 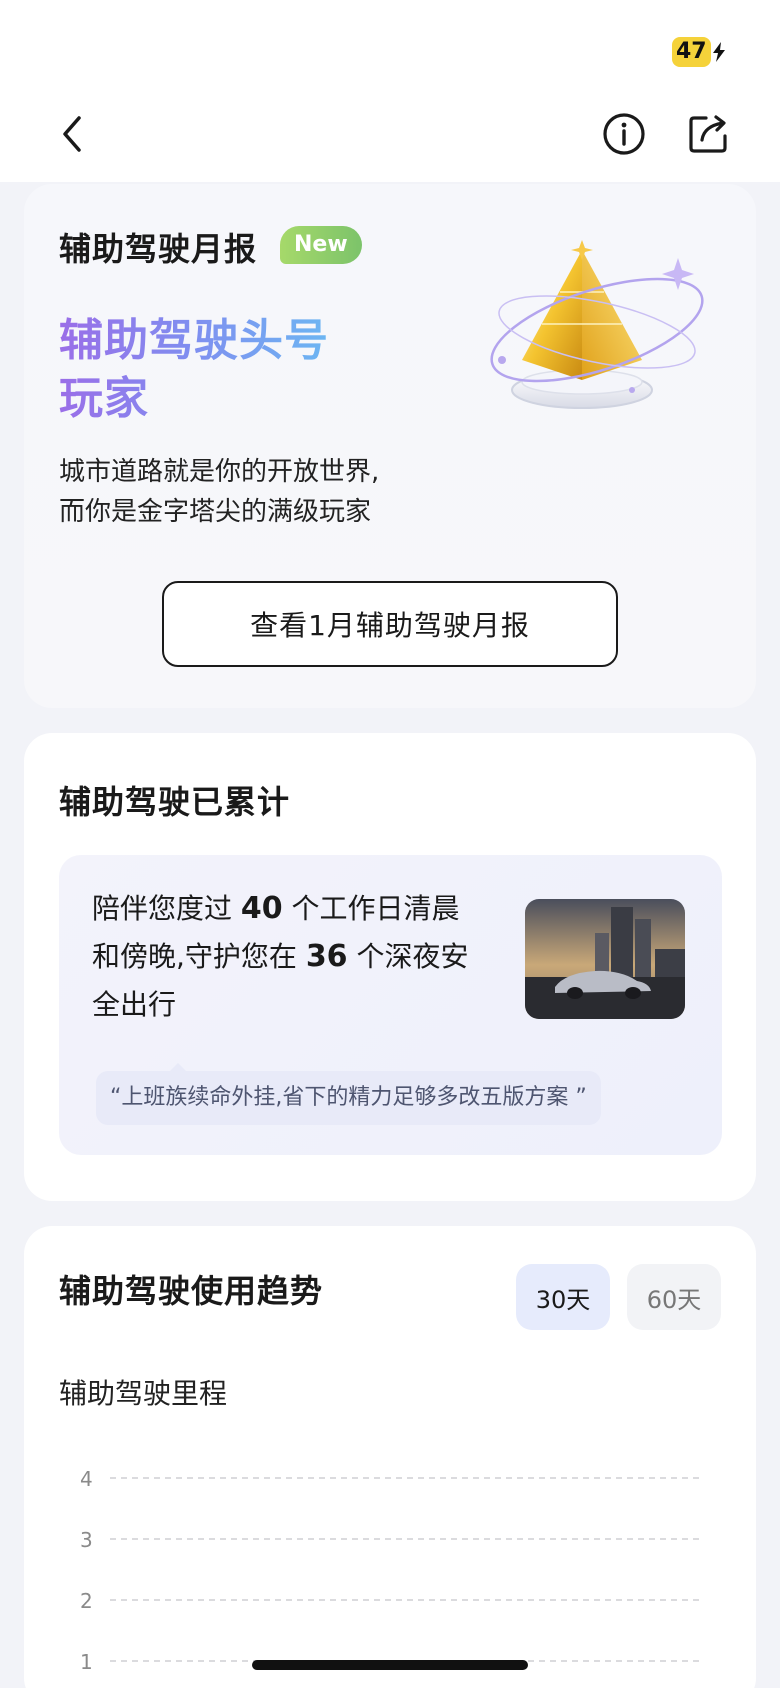 I want to click on status-bar: 47, so click(x=390, y=50).